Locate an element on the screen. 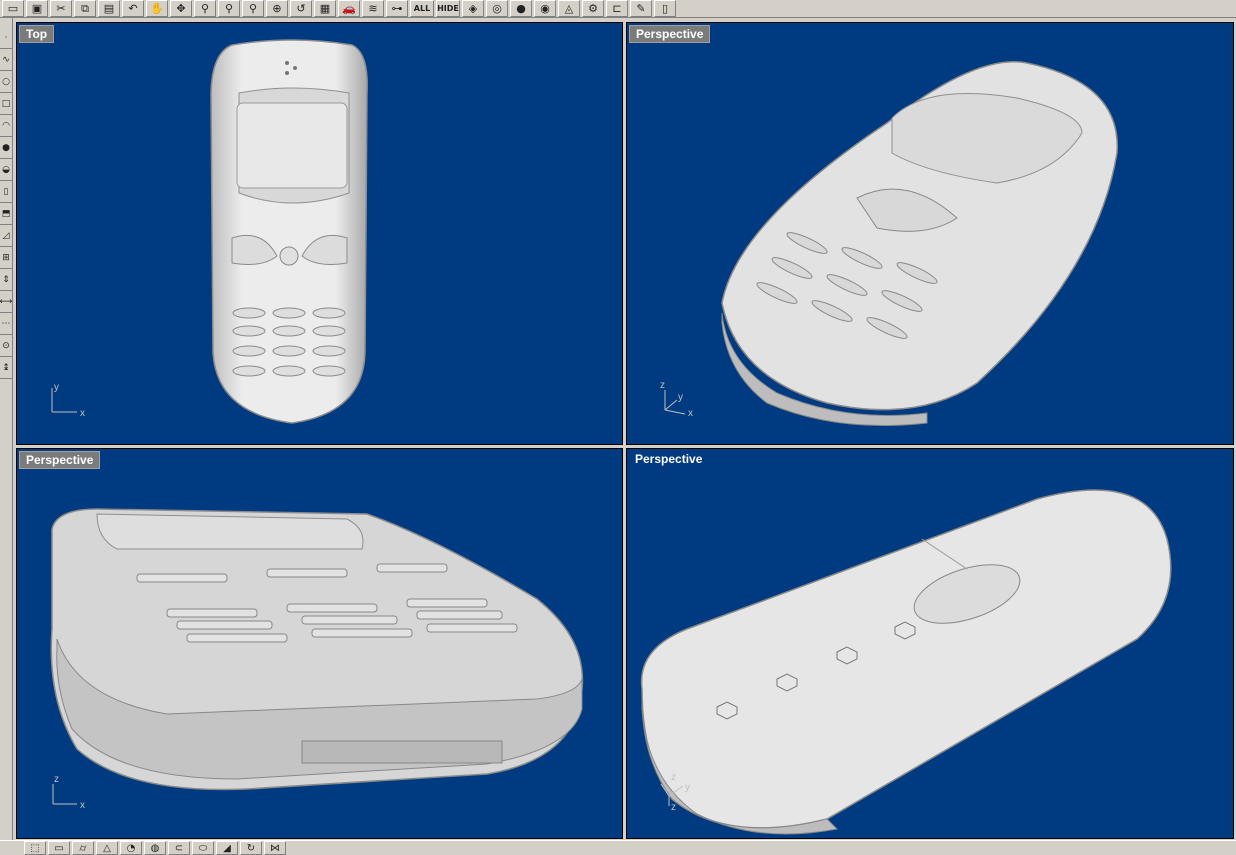 This screenshot has height=855, width=1236. top-view-icon: ▭ is located at coordinates (59, 848).